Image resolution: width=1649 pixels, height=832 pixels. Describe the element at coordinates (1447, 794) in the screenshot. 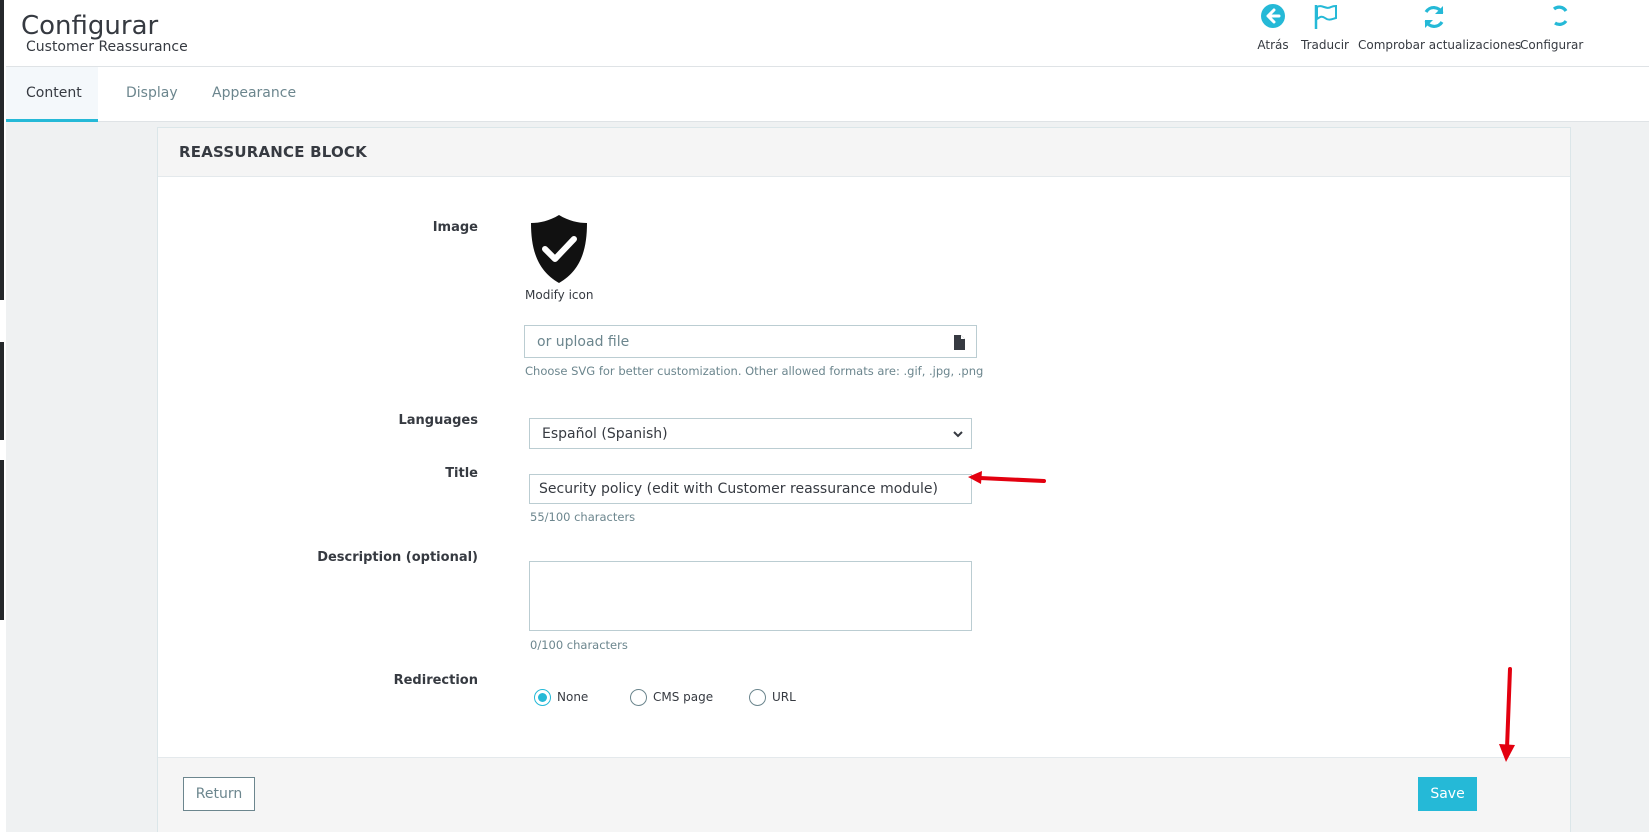

I see `save-button: Save` at that location.